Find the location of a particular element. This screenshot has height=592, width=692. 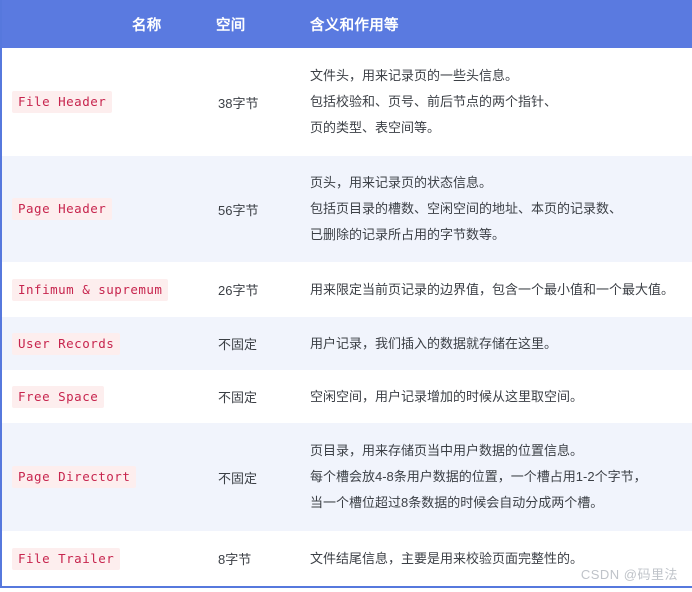

cell-description: 用户记录，我们插入的数据就存储在这里。 is located at coordinates (499, 343).